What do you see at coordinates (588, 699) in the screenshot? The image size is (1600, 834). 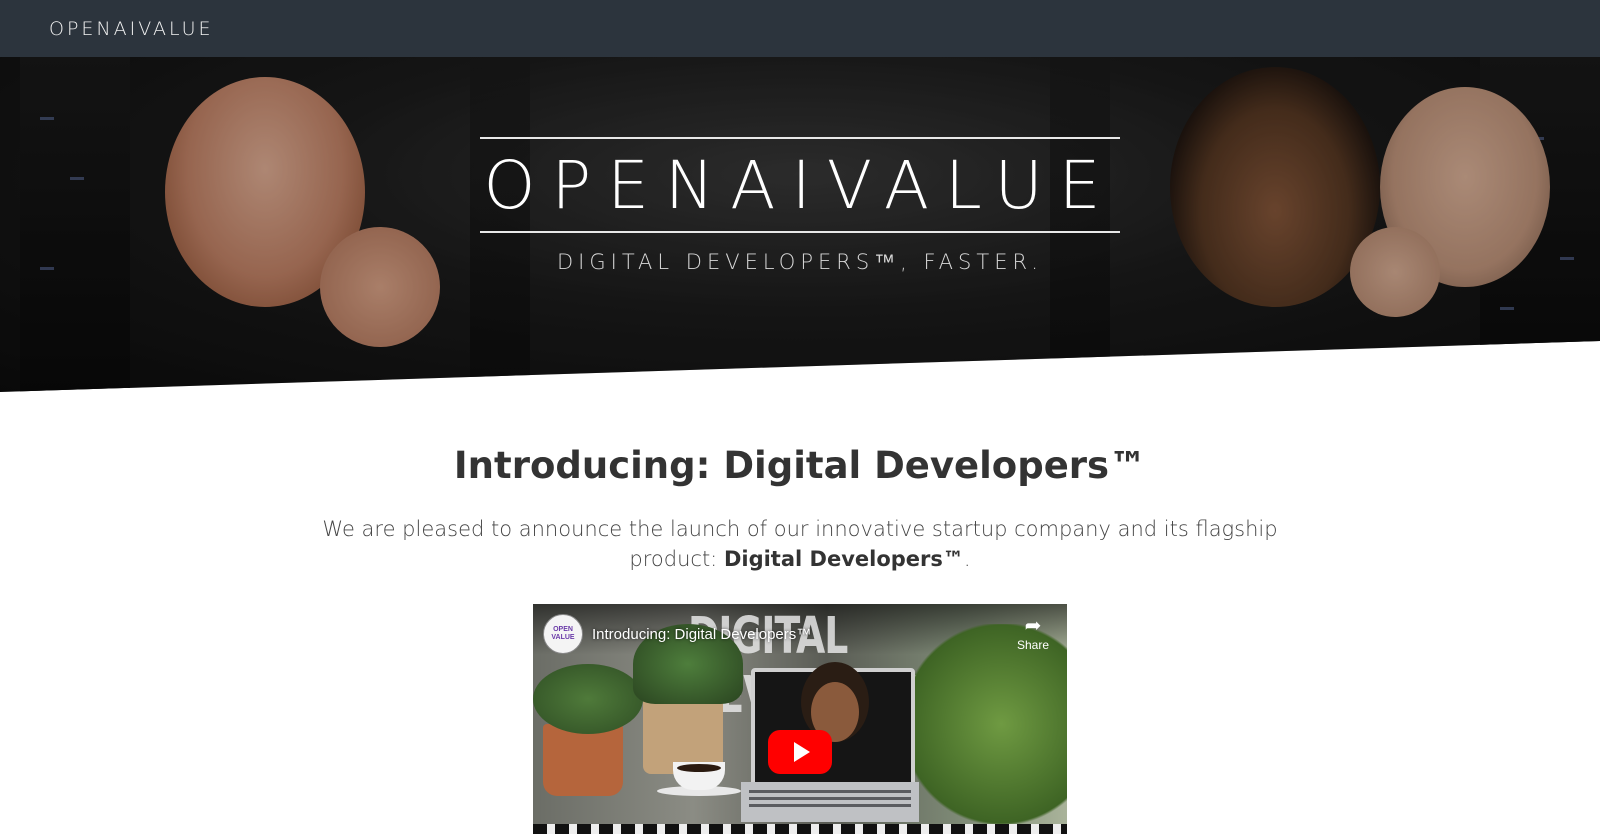 I see `plant-image` at bounding box center [588, 699].